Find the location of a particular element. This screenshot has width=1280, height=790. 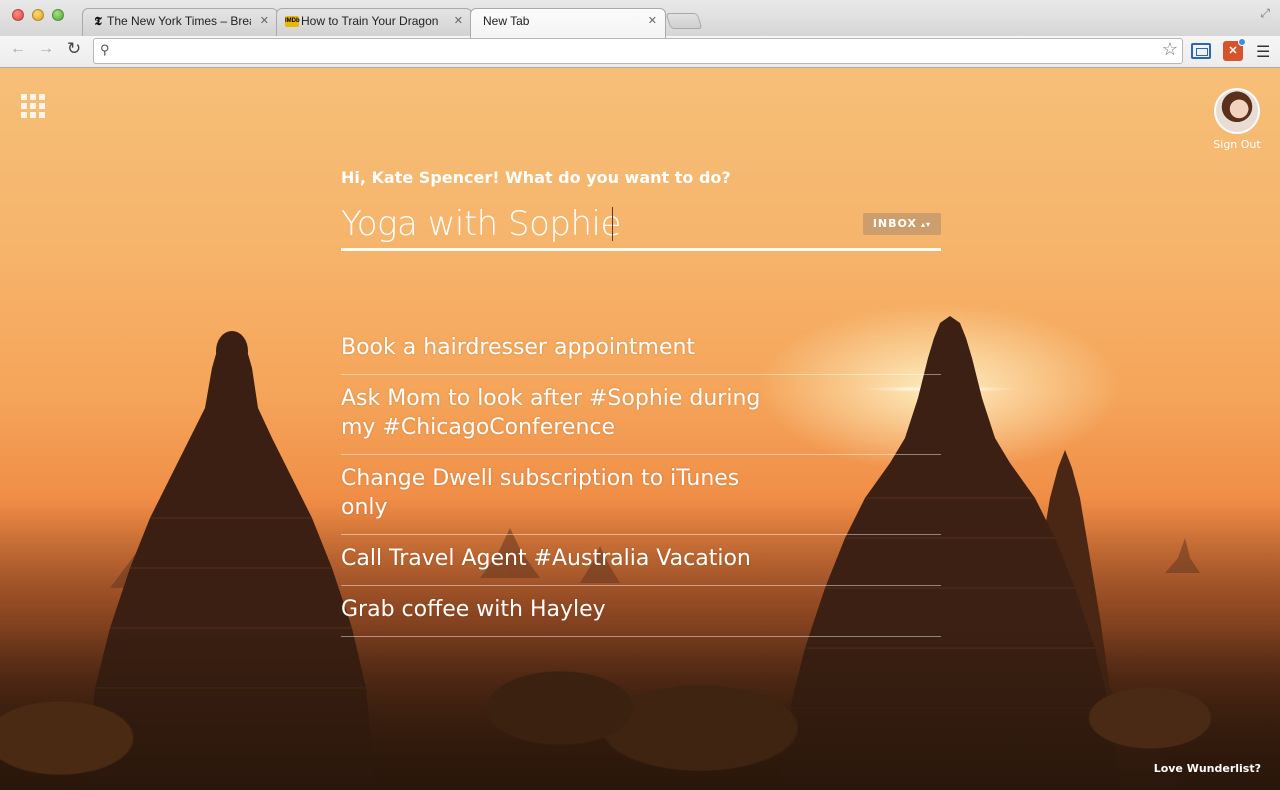

minimize-window-button is located at coordinates (38, 15).